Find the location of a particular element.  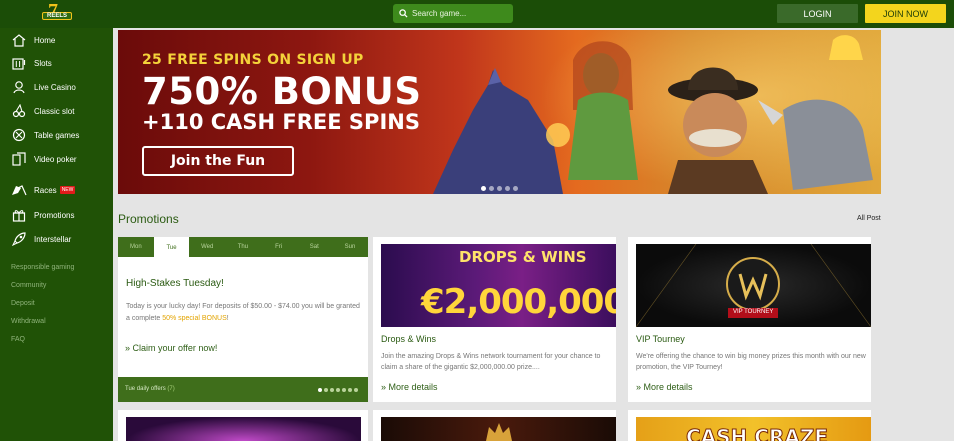

sidebar-item-label: Table games is located at coordinates (57, 135).